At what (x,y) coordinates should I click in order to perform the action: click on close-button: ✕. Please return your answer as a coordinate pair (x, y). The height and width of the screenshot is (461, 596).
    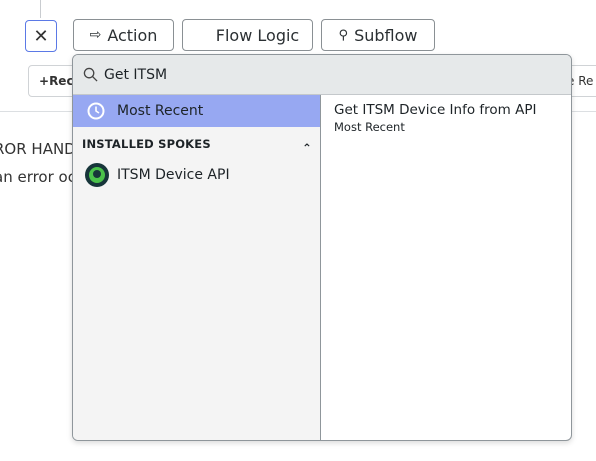
    Looking at the image, I should click on (41, 36).